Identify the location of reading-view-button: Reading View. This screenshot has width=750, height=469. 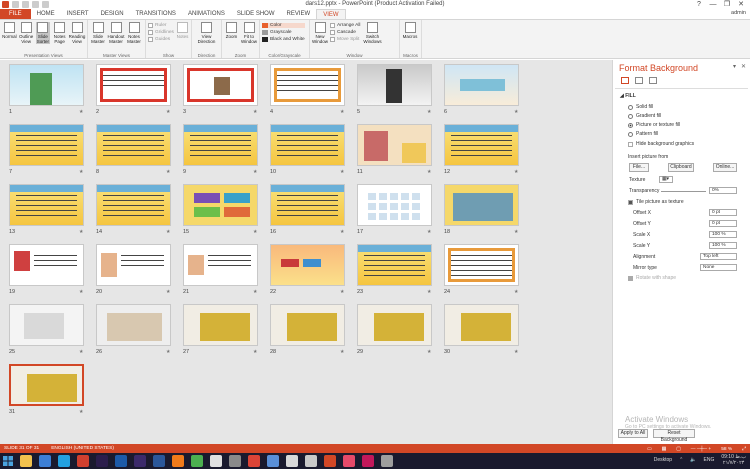
(77, 33).